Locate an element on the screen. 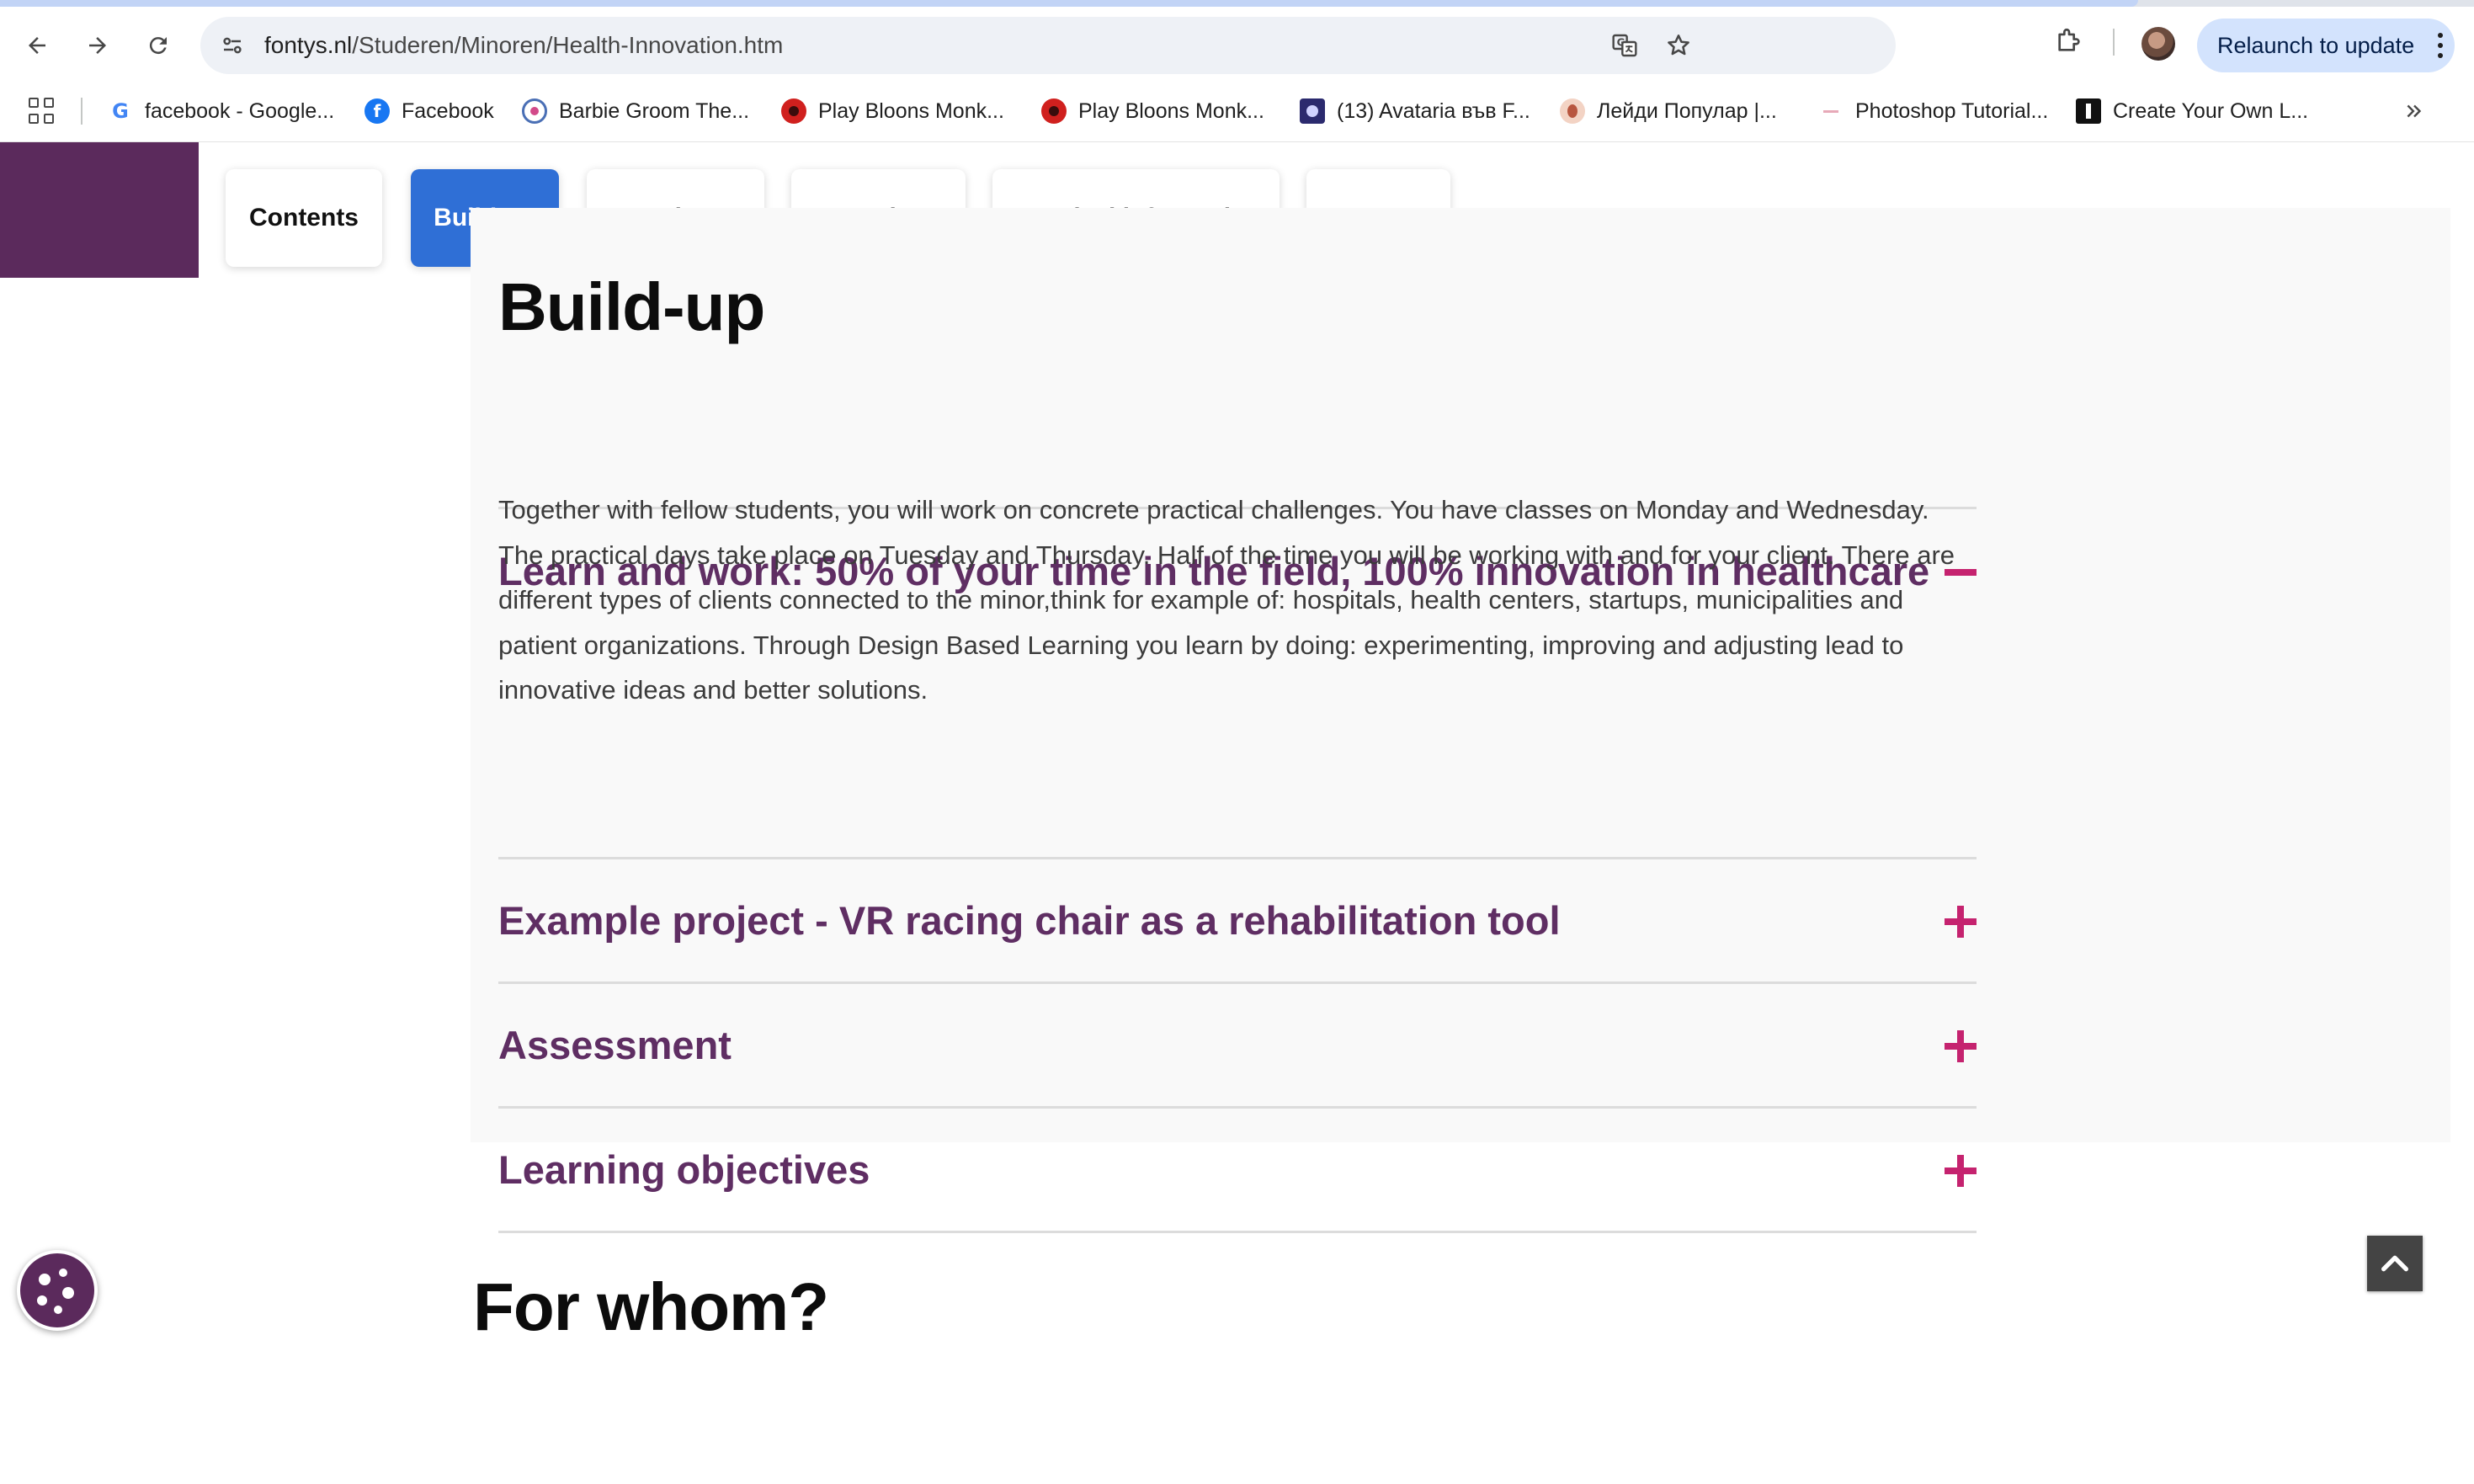 Image resolution: width=2474 pixels, height=1484 pixels. profile-avatar is located at coordinates (2158, 44).